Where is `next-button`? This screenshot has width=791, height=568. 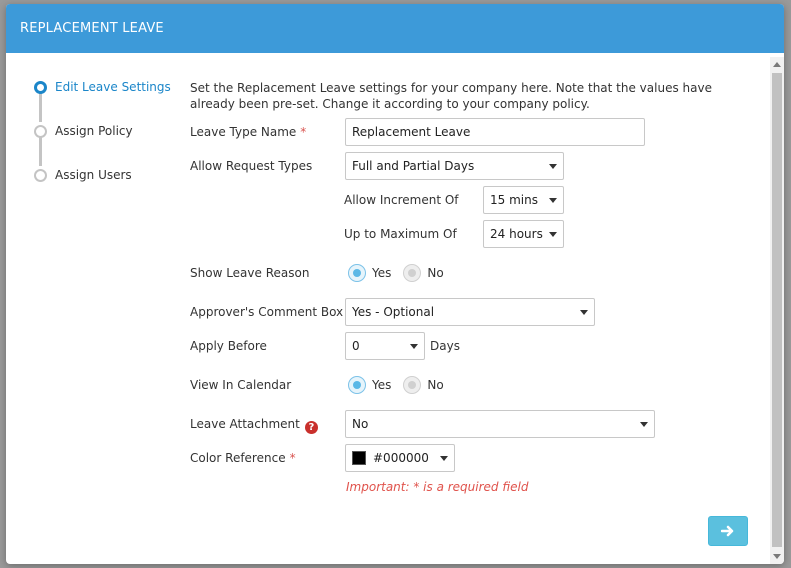
next-button is located at coordinates (728, 531).